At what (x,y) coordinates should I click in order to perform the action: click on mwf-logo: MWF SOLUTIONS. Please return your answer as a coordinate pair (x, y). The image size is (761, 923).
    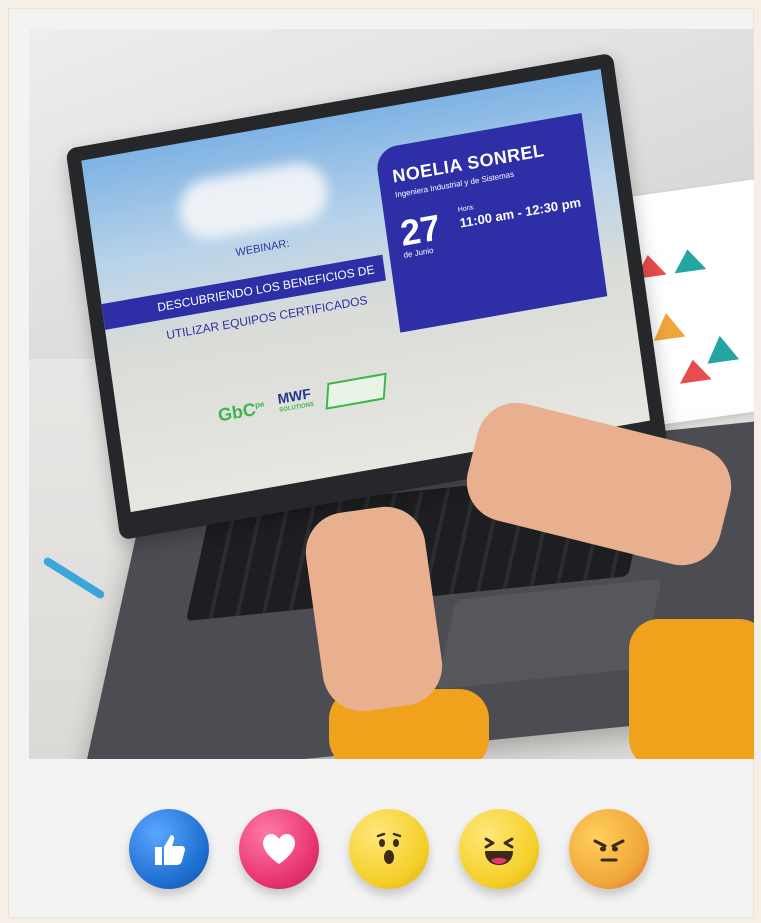
    Looking at the image, I should click on (296, 401).